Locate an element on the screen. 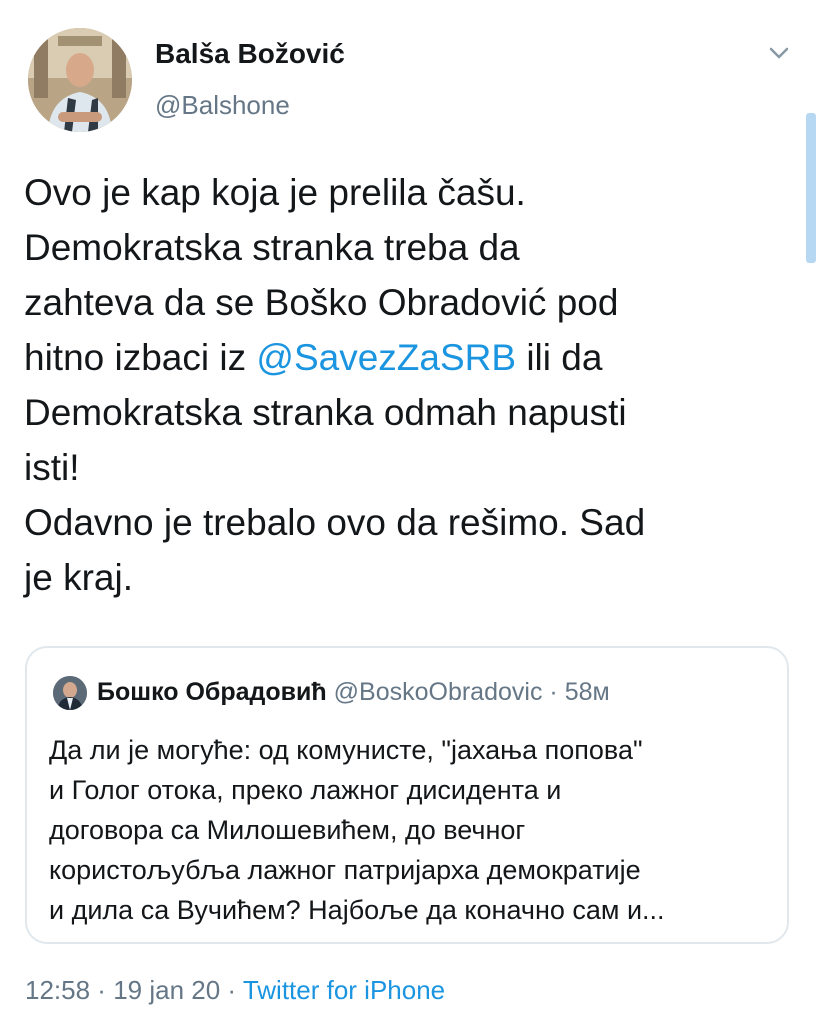 Image resolution: width=816 pixels, height=1024 pixels. tweet-line: isti! is located at coordinates (52, 467).